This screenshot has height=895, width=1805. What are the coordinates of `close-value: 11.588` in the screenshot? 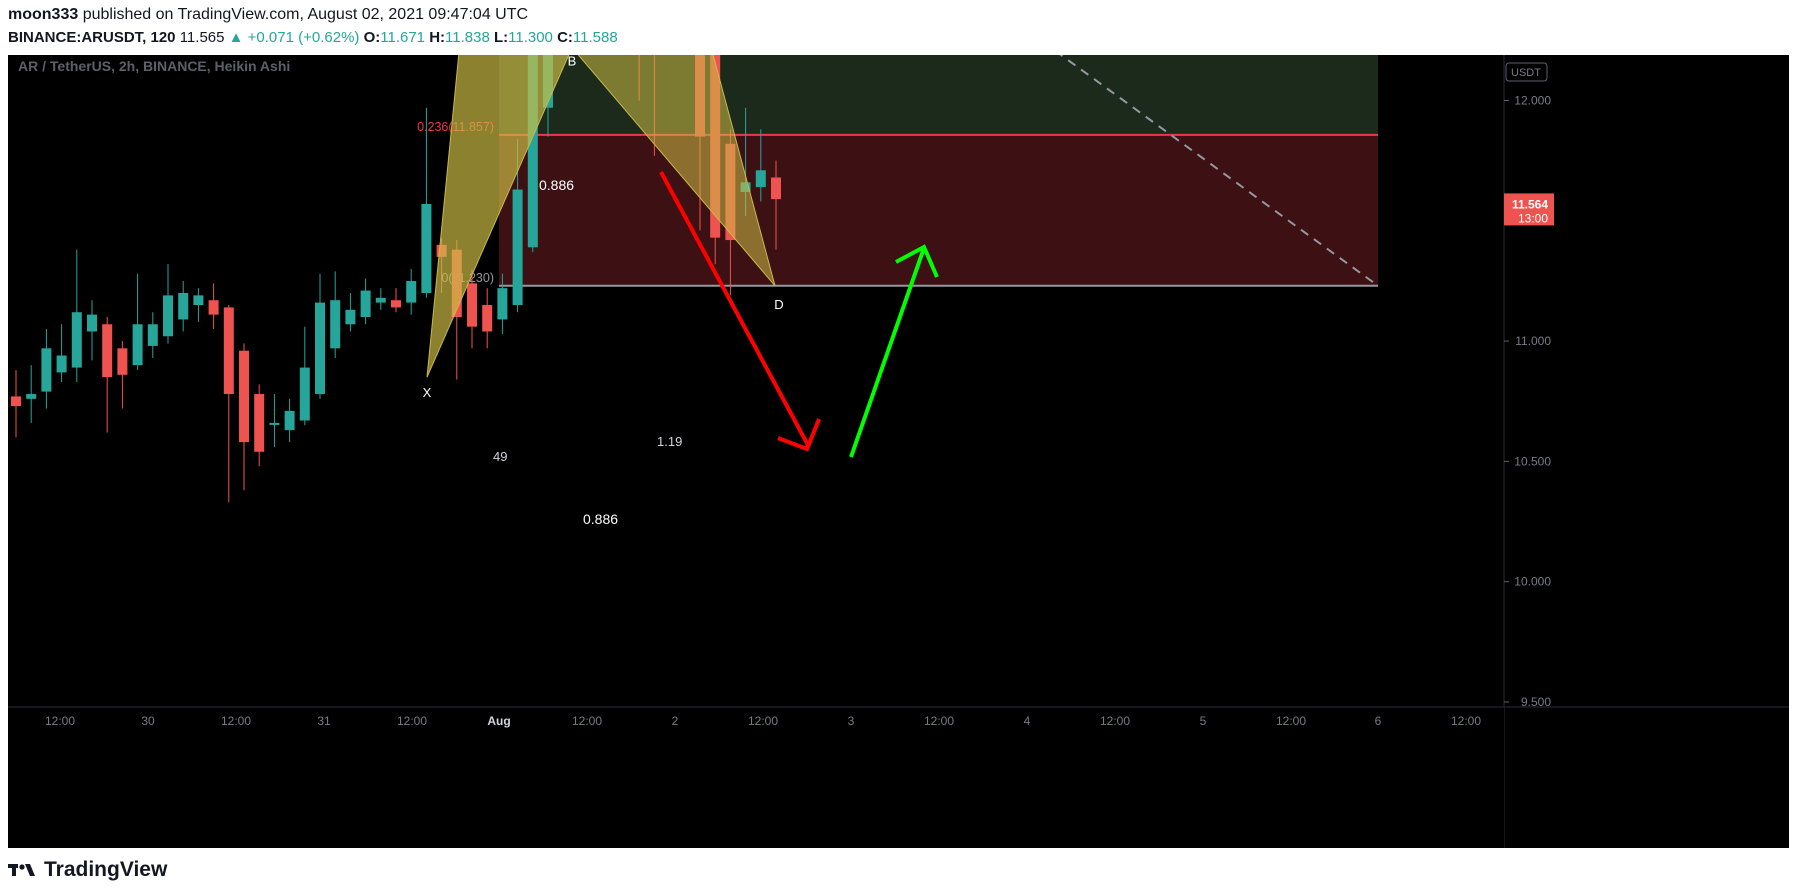 It's located at (595, 37).